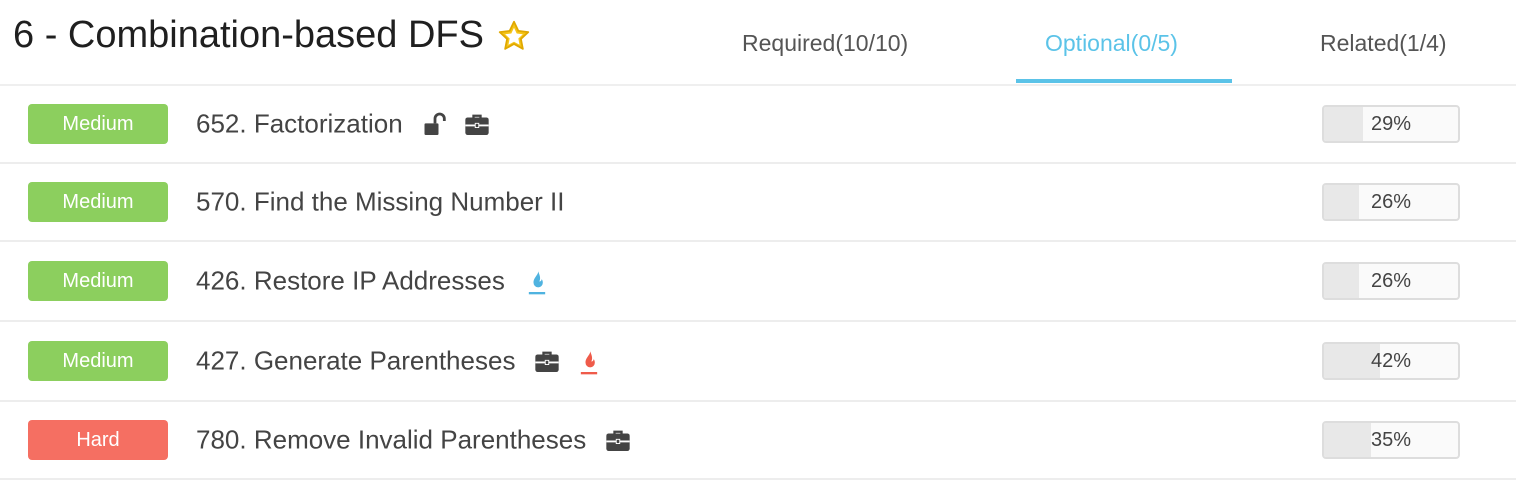  I want to click on acceptance-rate-text: 29%, so click(1391, 123).